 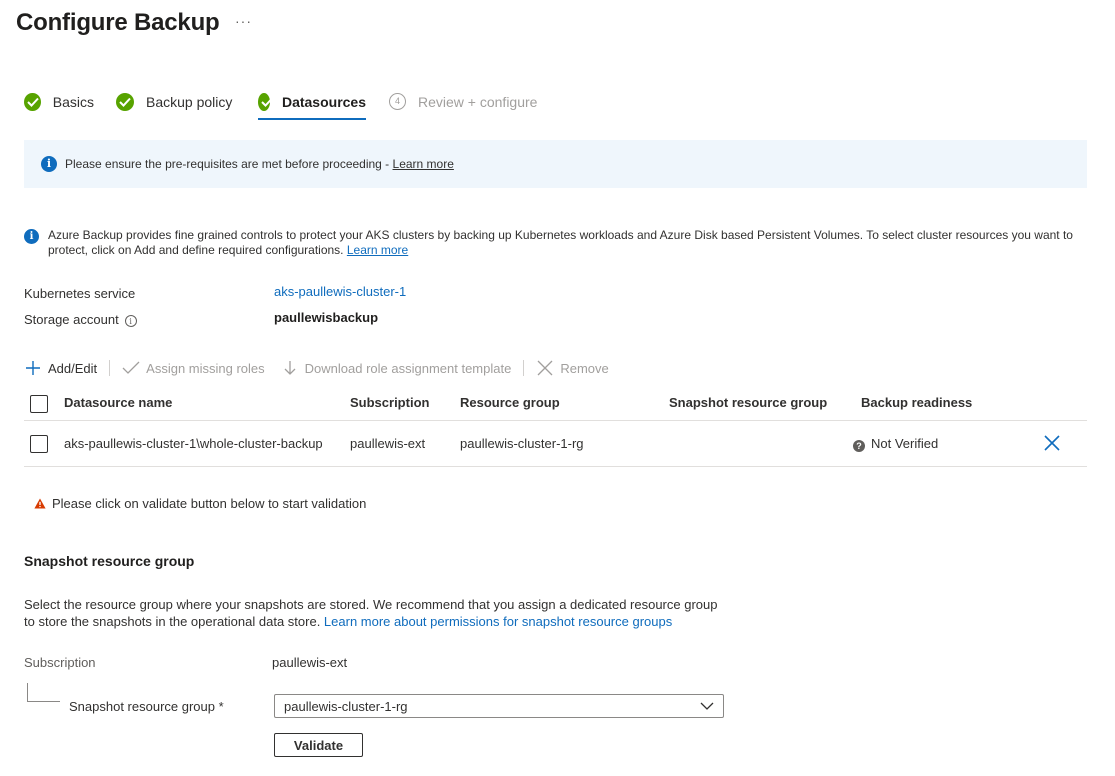 What do you see at coordinates (118, 22) in the screenshot?
I see `page-title: Configure Backup` at bounding box center [118, 22].